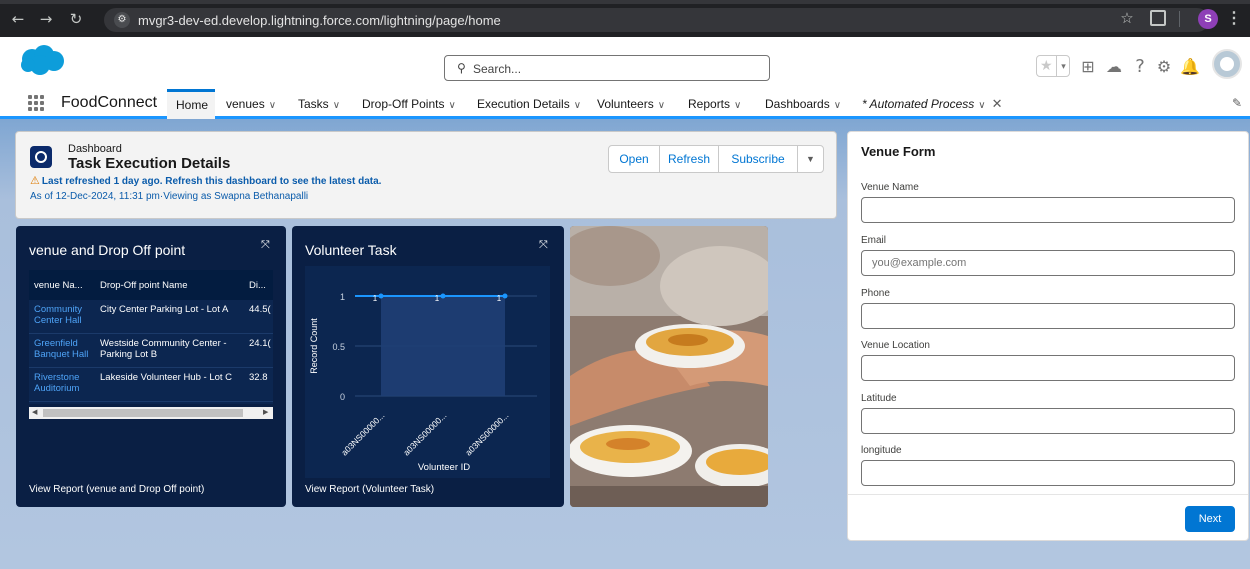 The image size is (1250, 569). I want to click on y-tick-label: 0.5, so click(338, 347).